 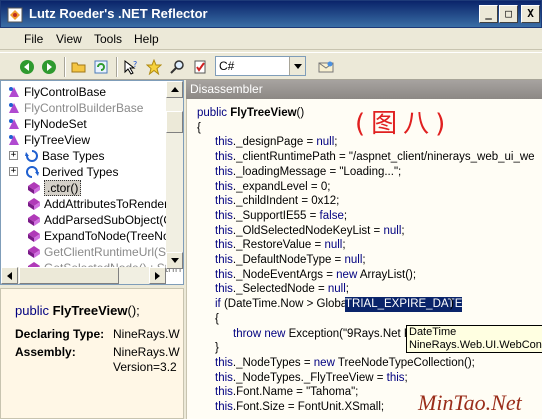 I want to click on favorites-button, so click(x=154, y=67).